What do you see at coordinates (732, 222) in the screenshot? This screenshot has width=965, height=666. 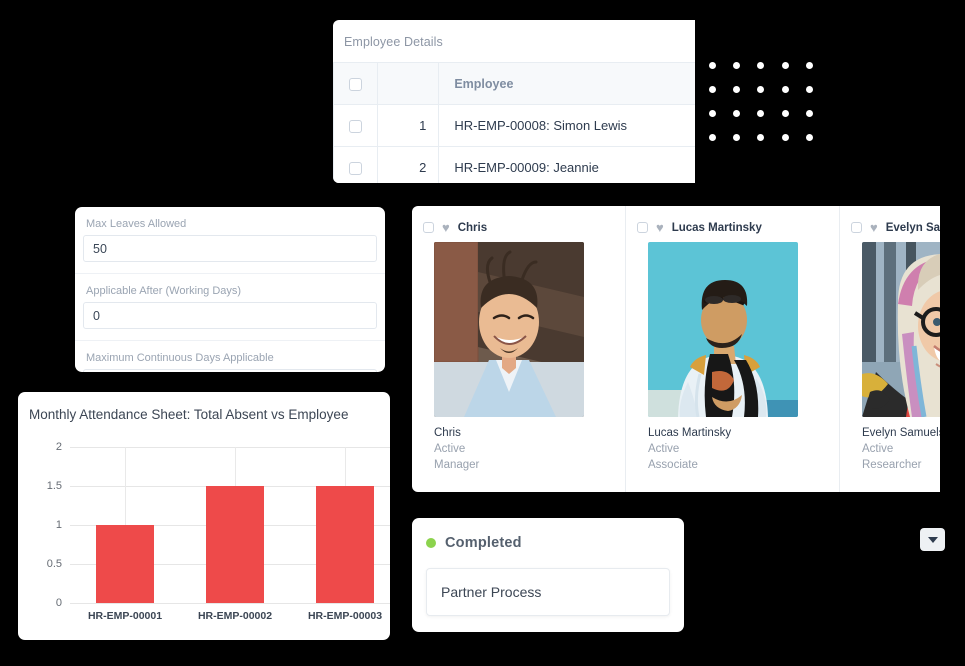 I see `card-header: ♥ Lucas Martinsky` at bounding box center [732, 222].